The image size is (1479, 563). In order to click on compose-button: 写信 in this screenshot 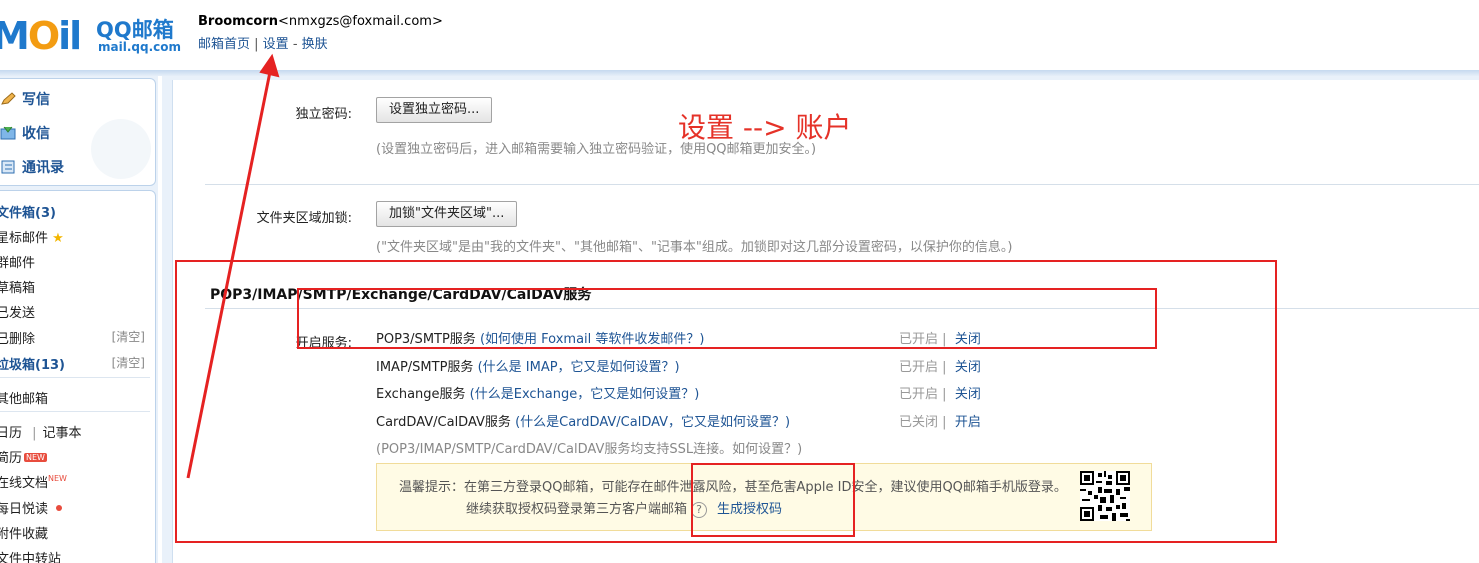, I will do `click(25, 99)`.